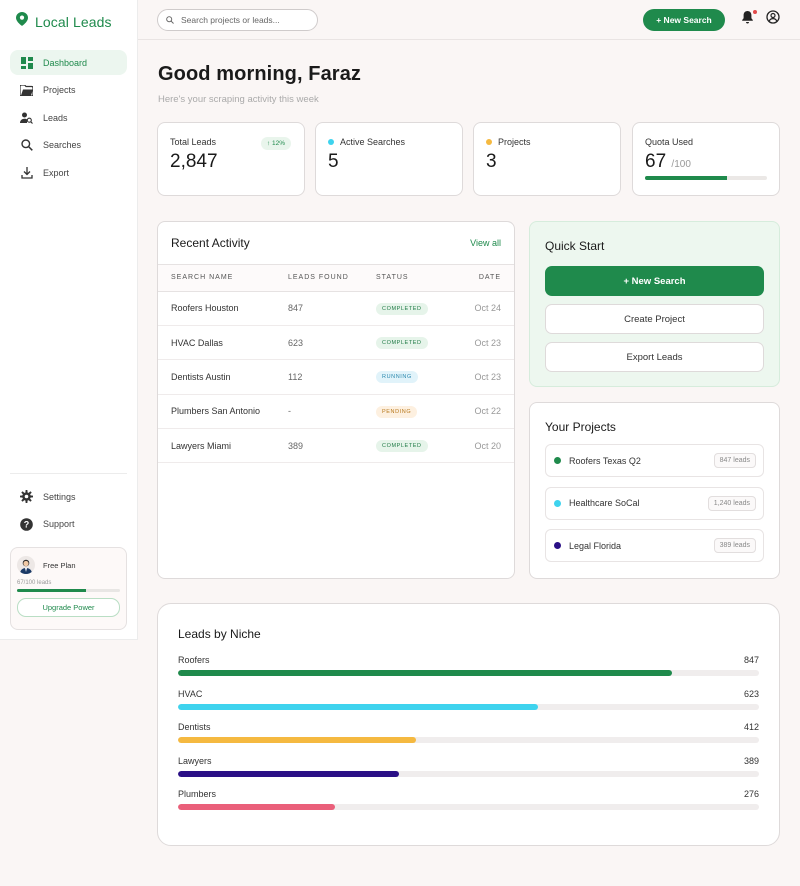 The height and width of the screenshot is (886, 800). Describe the element at coordinates (223, 343) in the screenshot. I see `search-name: HVAC Dallas` at that location.